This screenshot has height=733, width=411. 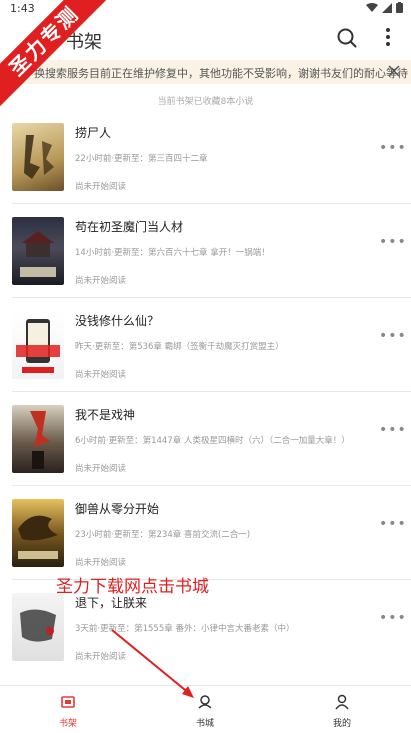 What do you see at coordinates (163, 535) in the screenshot?
I see `book-update: 23小时前·更新至：第234章 喜前交流(二合一)` at bounding box center [163, 535].